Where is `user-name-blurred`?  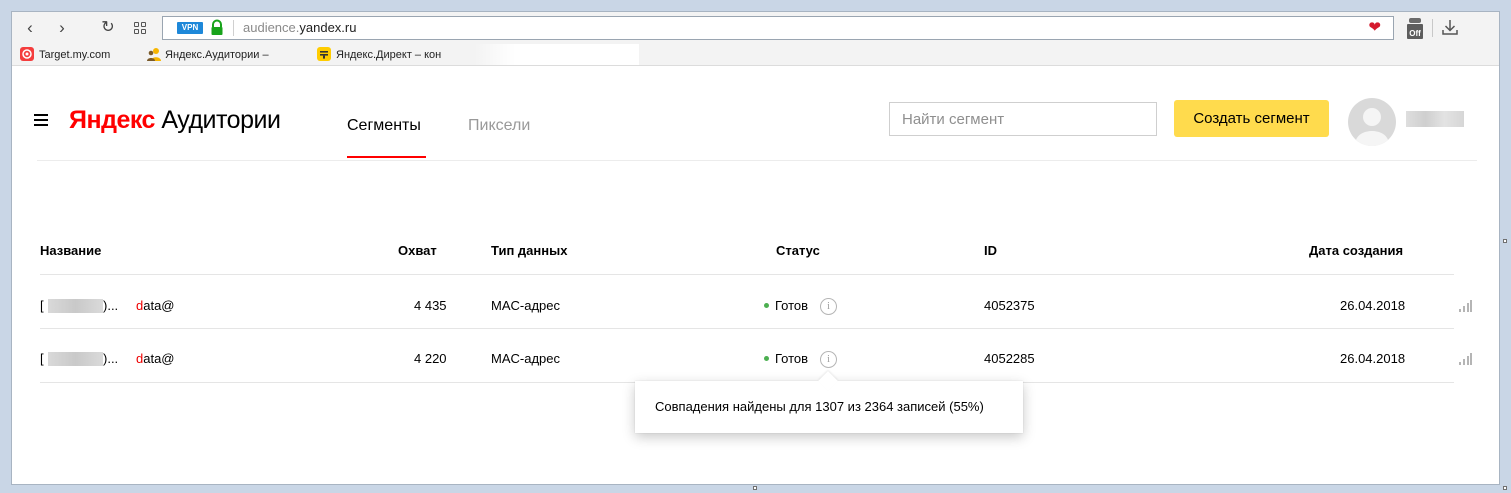
user-name-blurred is located at coordinates (1435, 119).